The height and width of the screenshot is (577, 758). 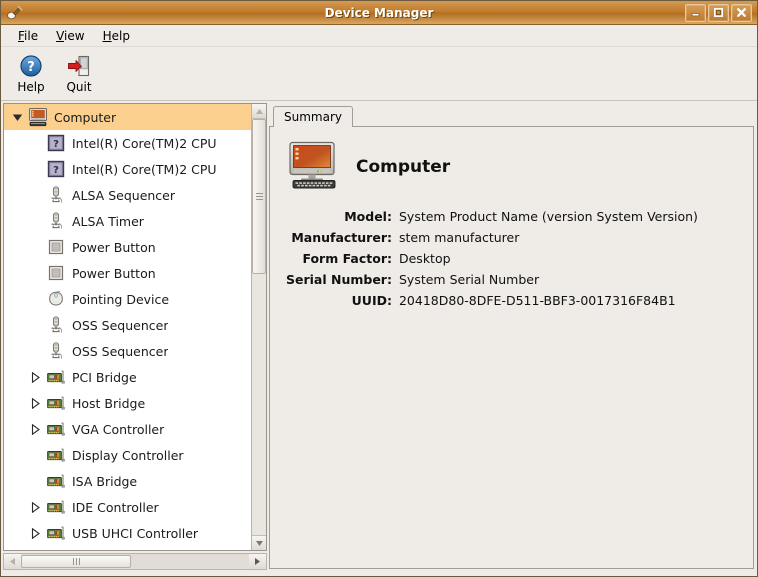 I want to click on tree-row: ALSA Timer, so click(x=127, y=221).